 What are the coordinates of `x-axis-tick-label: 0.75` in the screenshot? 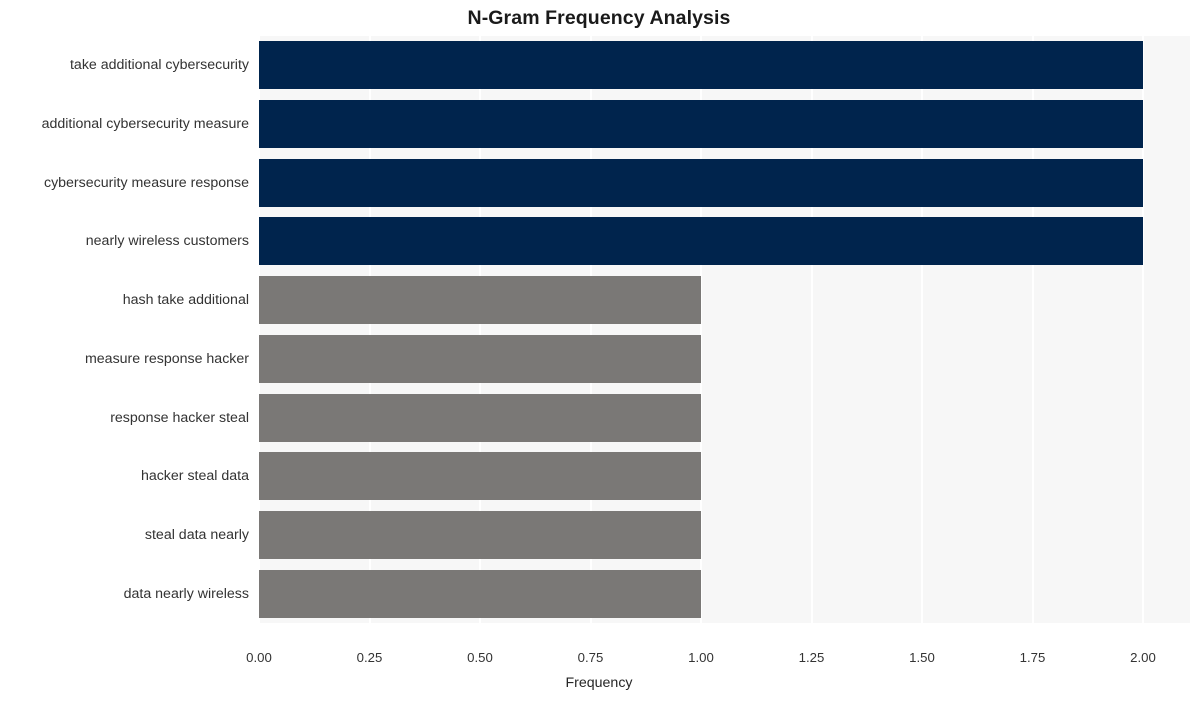 It's located at (590, 657).